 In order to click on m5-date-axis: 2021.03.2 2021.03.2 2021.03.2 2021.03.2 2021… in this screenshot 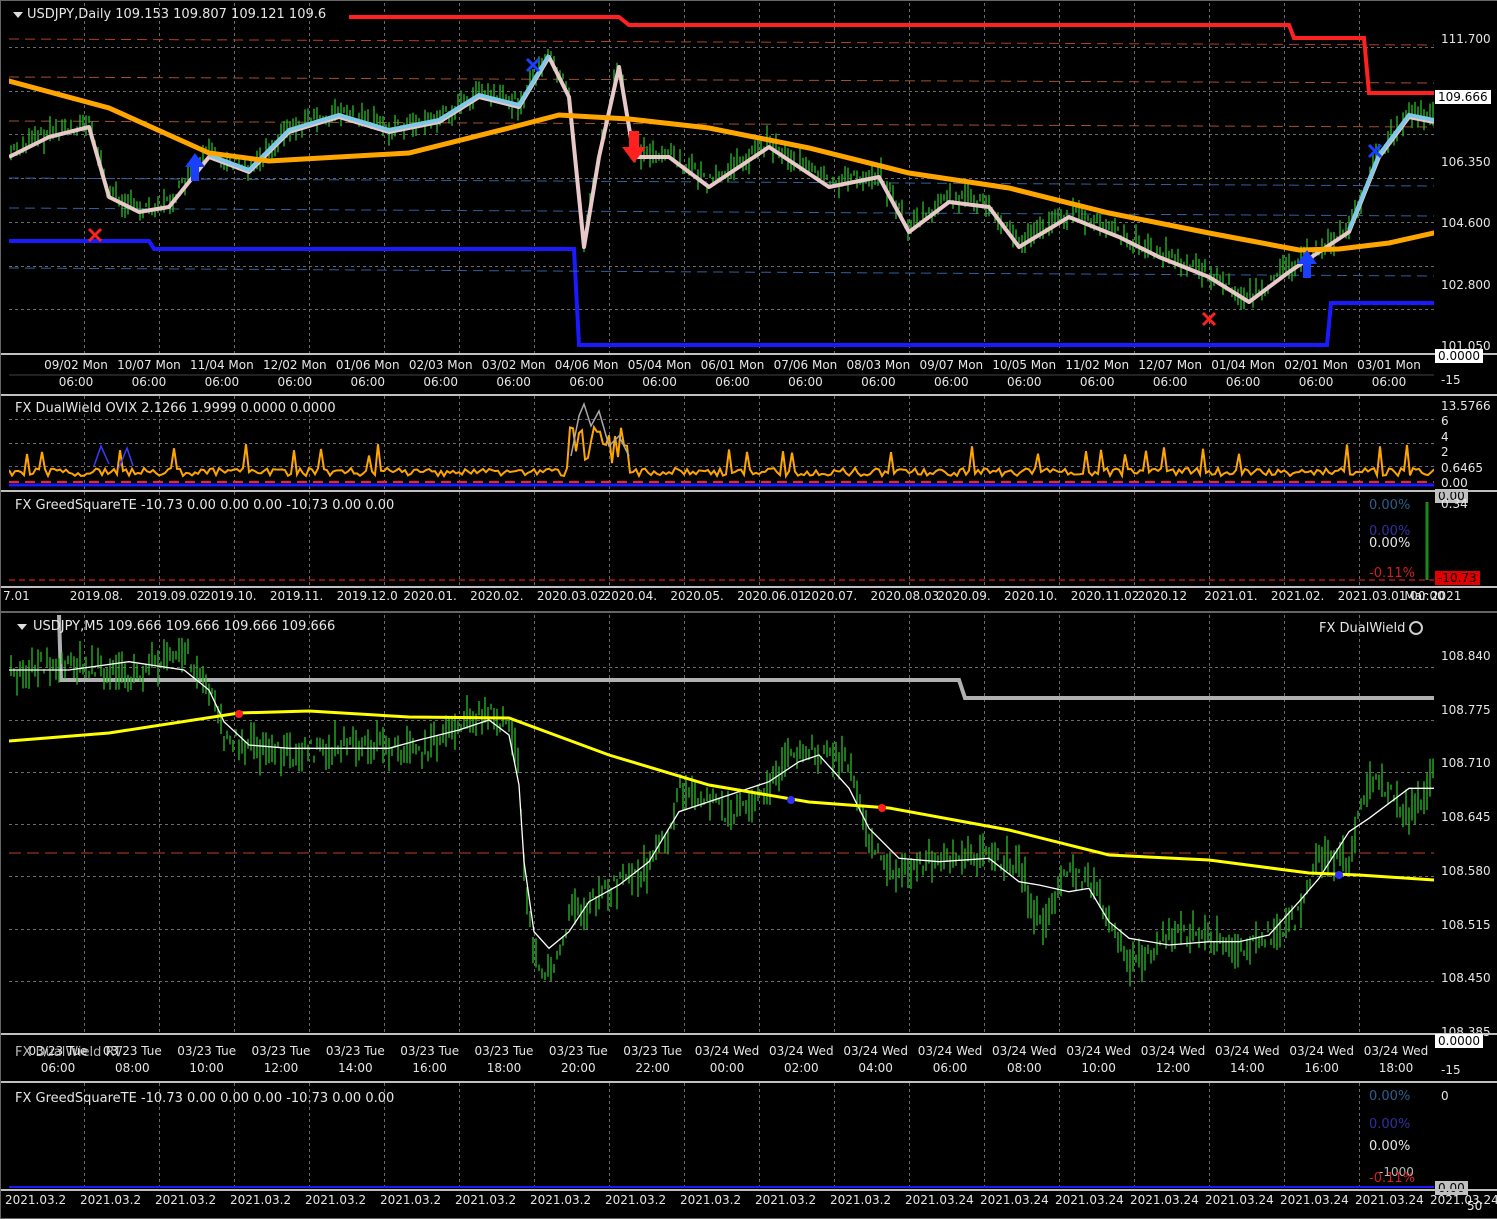, I will do `click(749, 1203)`.